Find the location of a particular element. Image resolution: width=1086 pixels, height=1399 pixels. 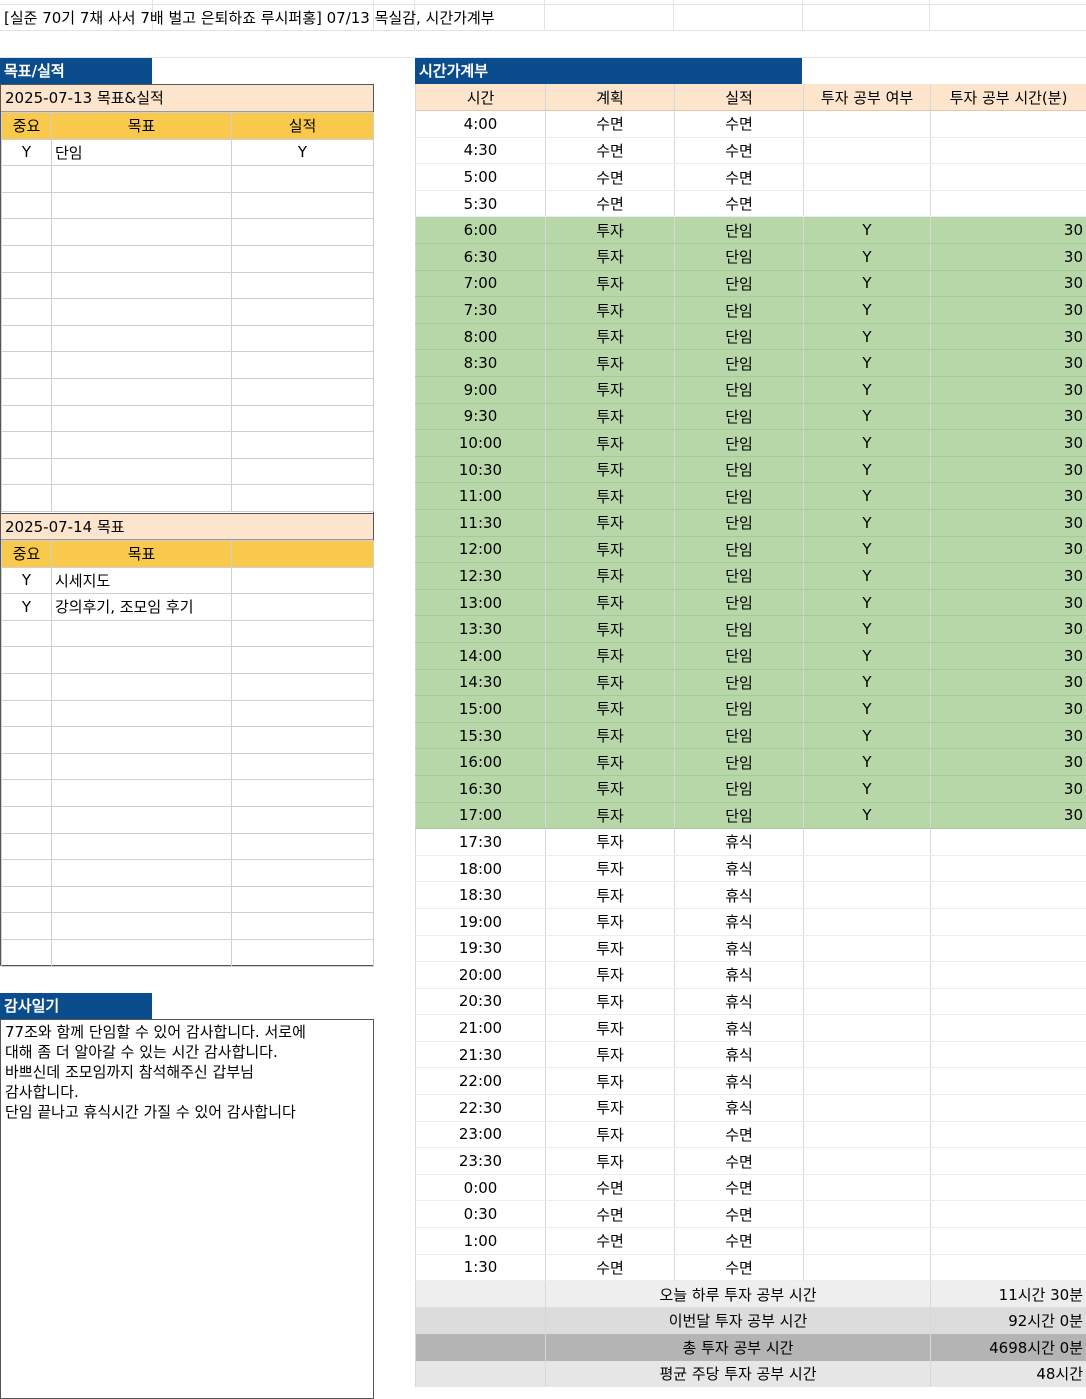

time-cell: 19:30 is located at coordinates (481, 948).